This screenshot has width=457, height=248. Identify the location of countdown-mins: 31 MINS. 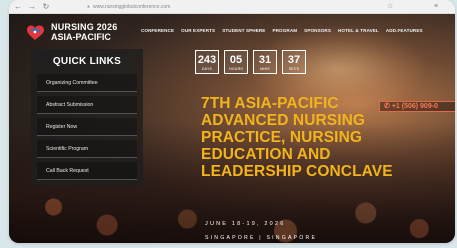
(265, 62).